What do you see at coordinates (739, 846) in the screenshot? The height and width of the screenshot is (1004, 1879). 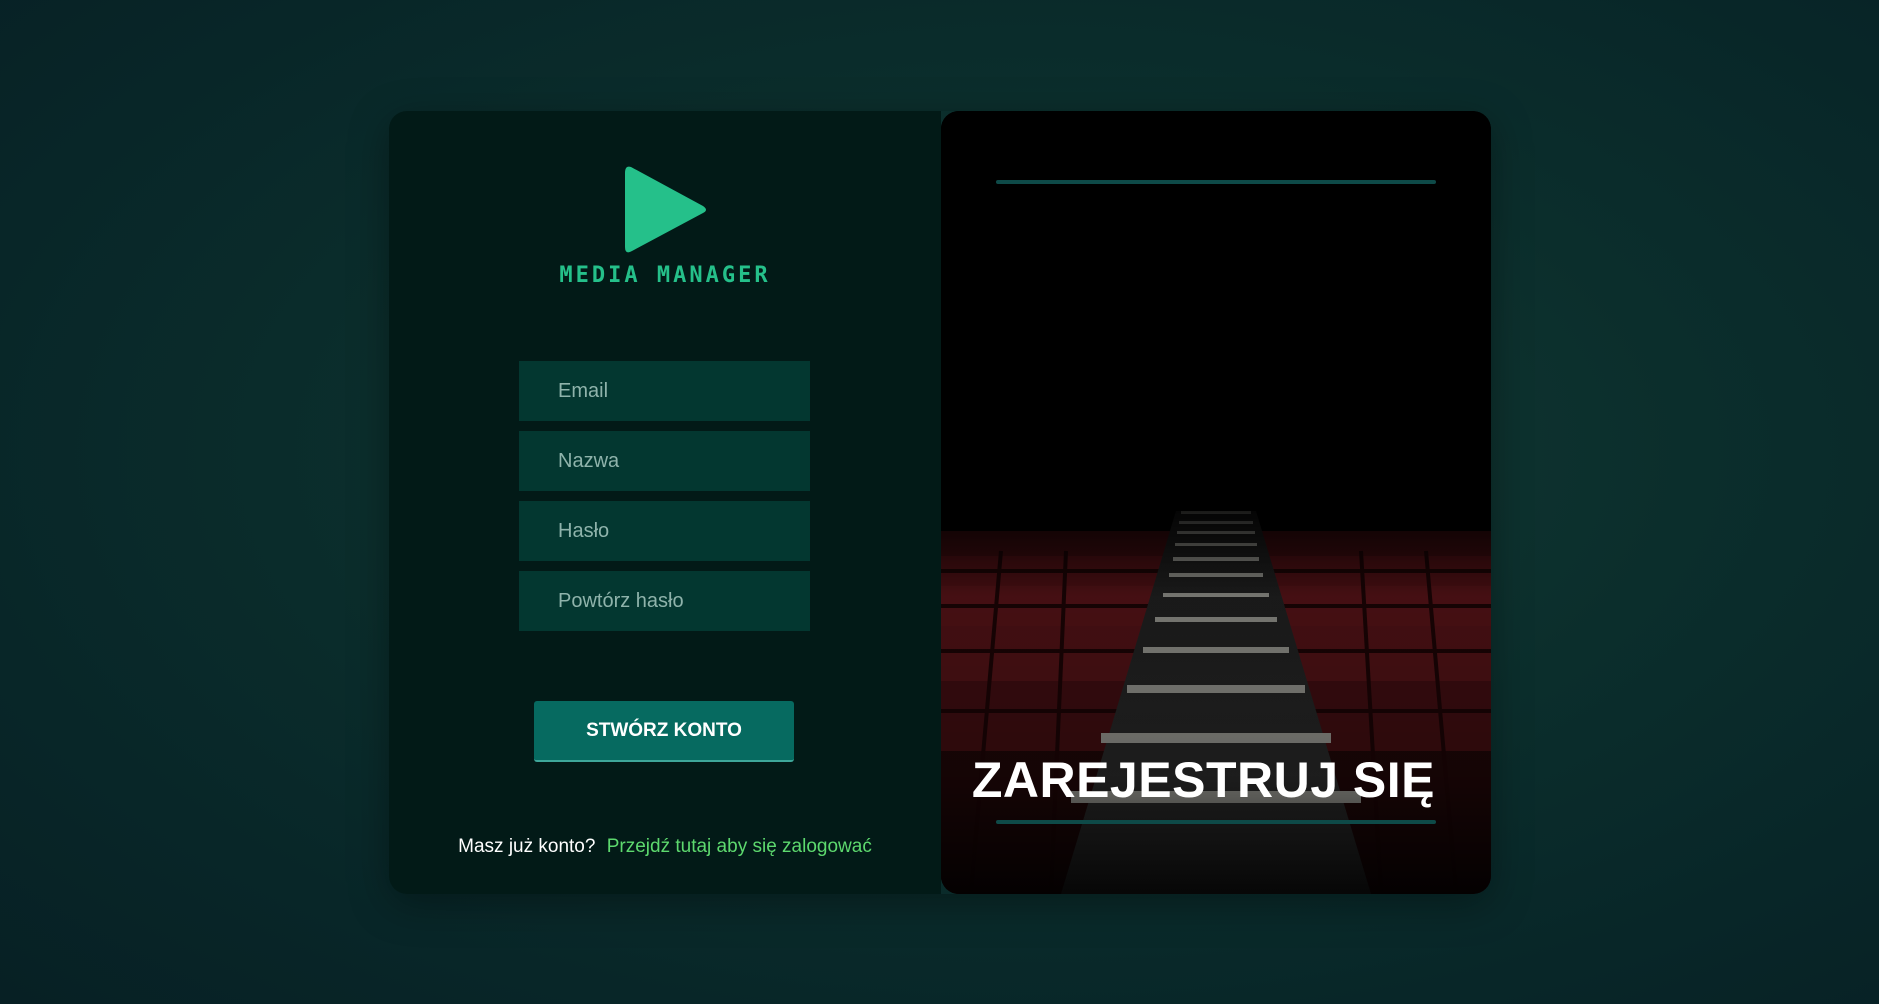 I see `login-link: Przejdź tutaj aby się zalogować` at bounding box center [739, 846].